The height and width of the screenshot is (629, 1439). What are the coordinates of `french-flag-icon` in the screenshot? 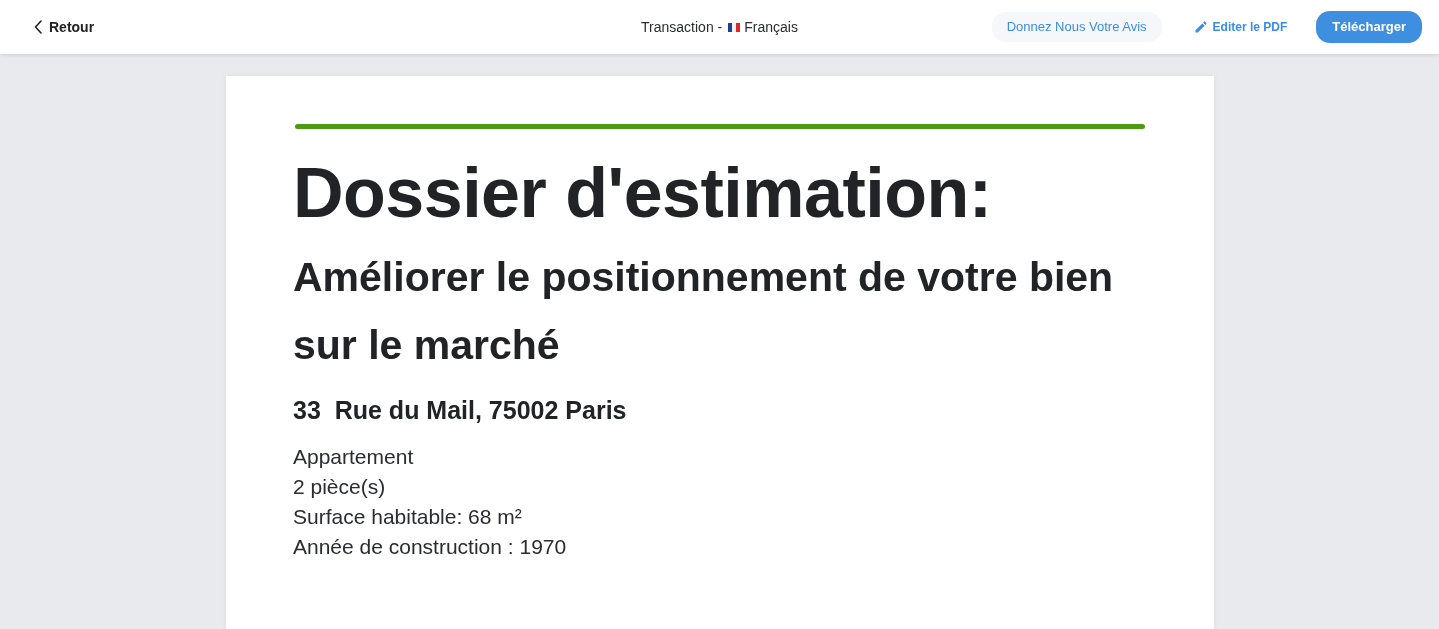 It's located at (734, 27).